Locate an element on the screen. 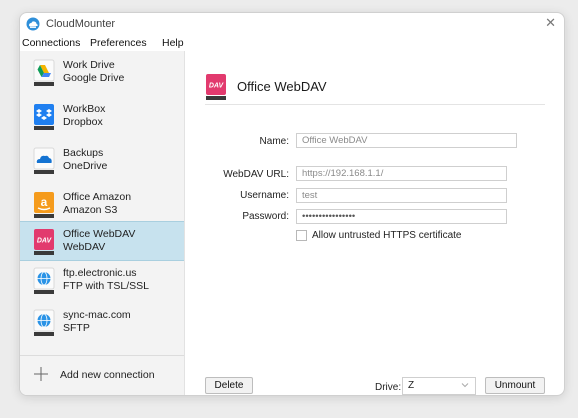  connection-name: WorkBox is located at coordinates (84, 109).